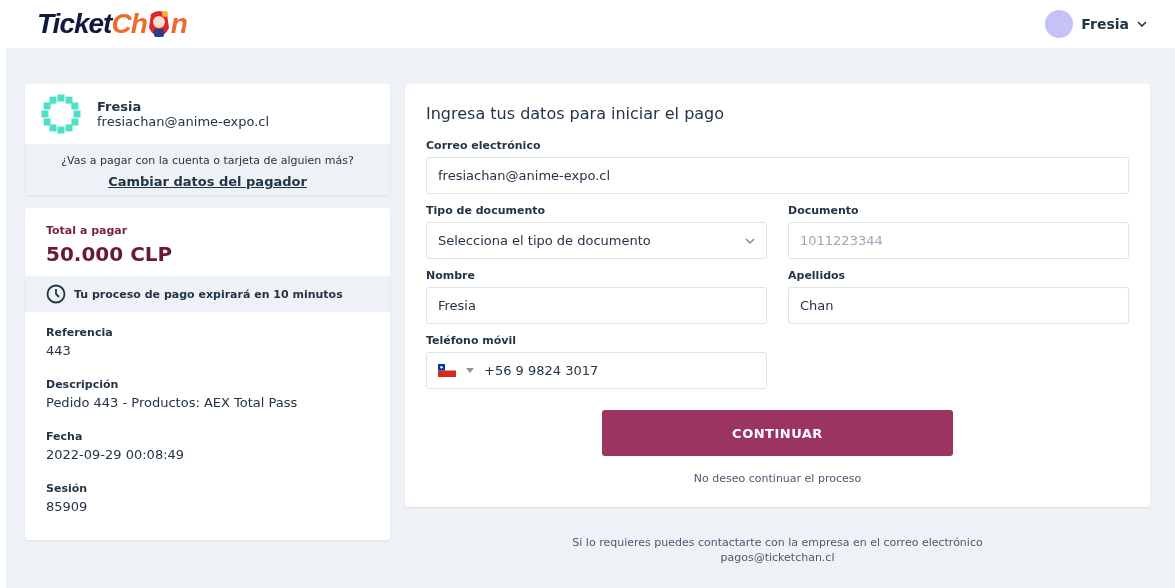 The width and height of the screenshot is (1175, 588). Describe the element at coordinates (83, 384) in the screenshot. I see `detail-label: Descripción` at that location.